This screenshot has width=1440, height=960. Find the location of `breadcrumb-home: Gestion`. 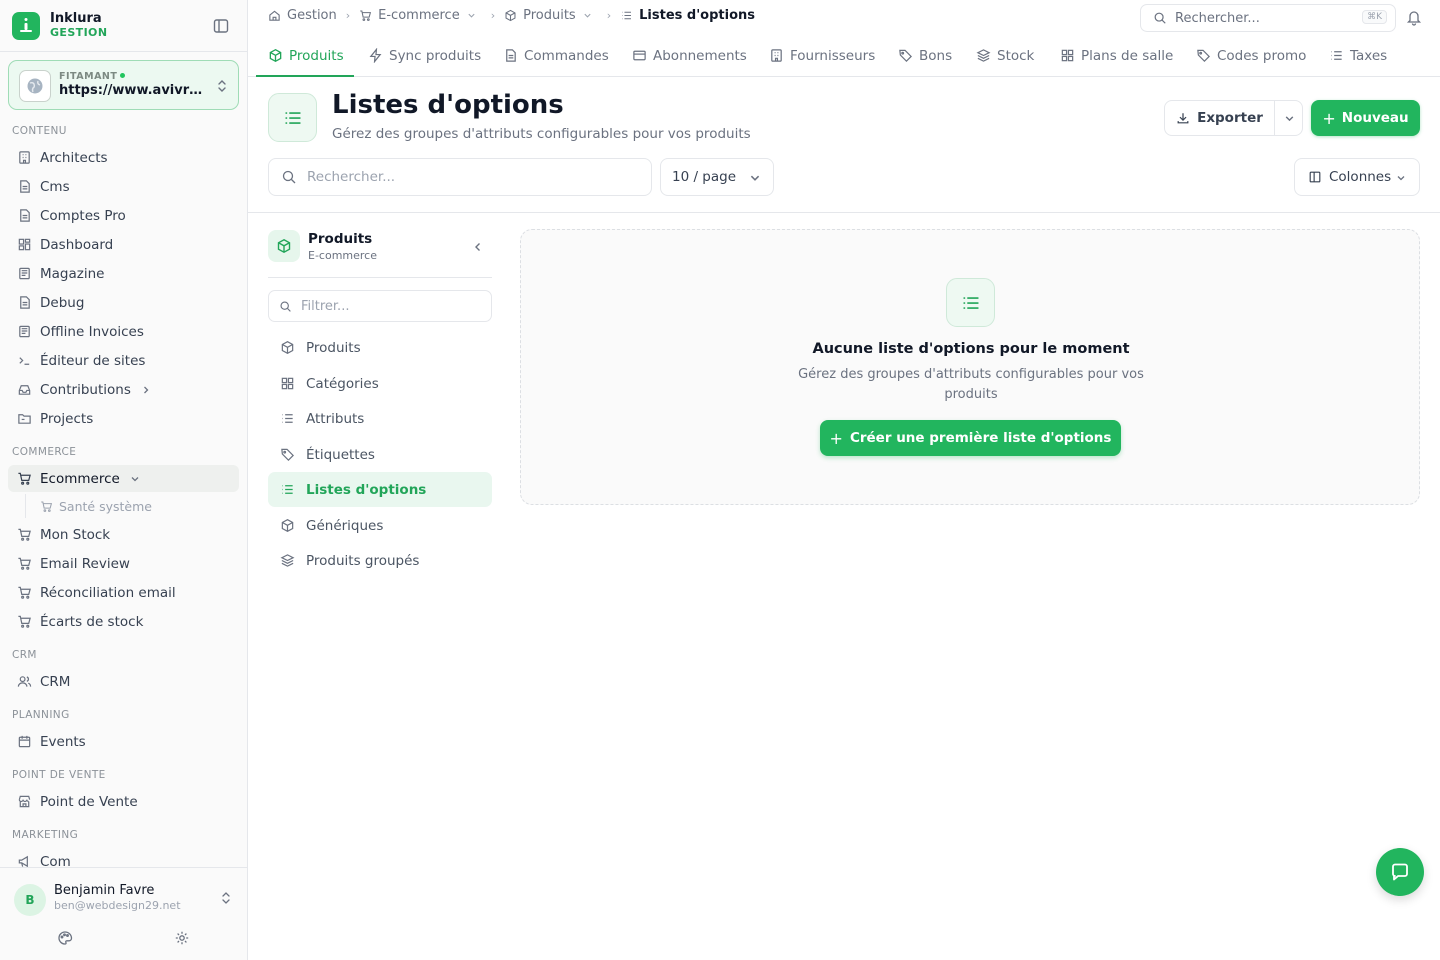

breadcrumb-home: Gestion is located at coordinates (302, 15).